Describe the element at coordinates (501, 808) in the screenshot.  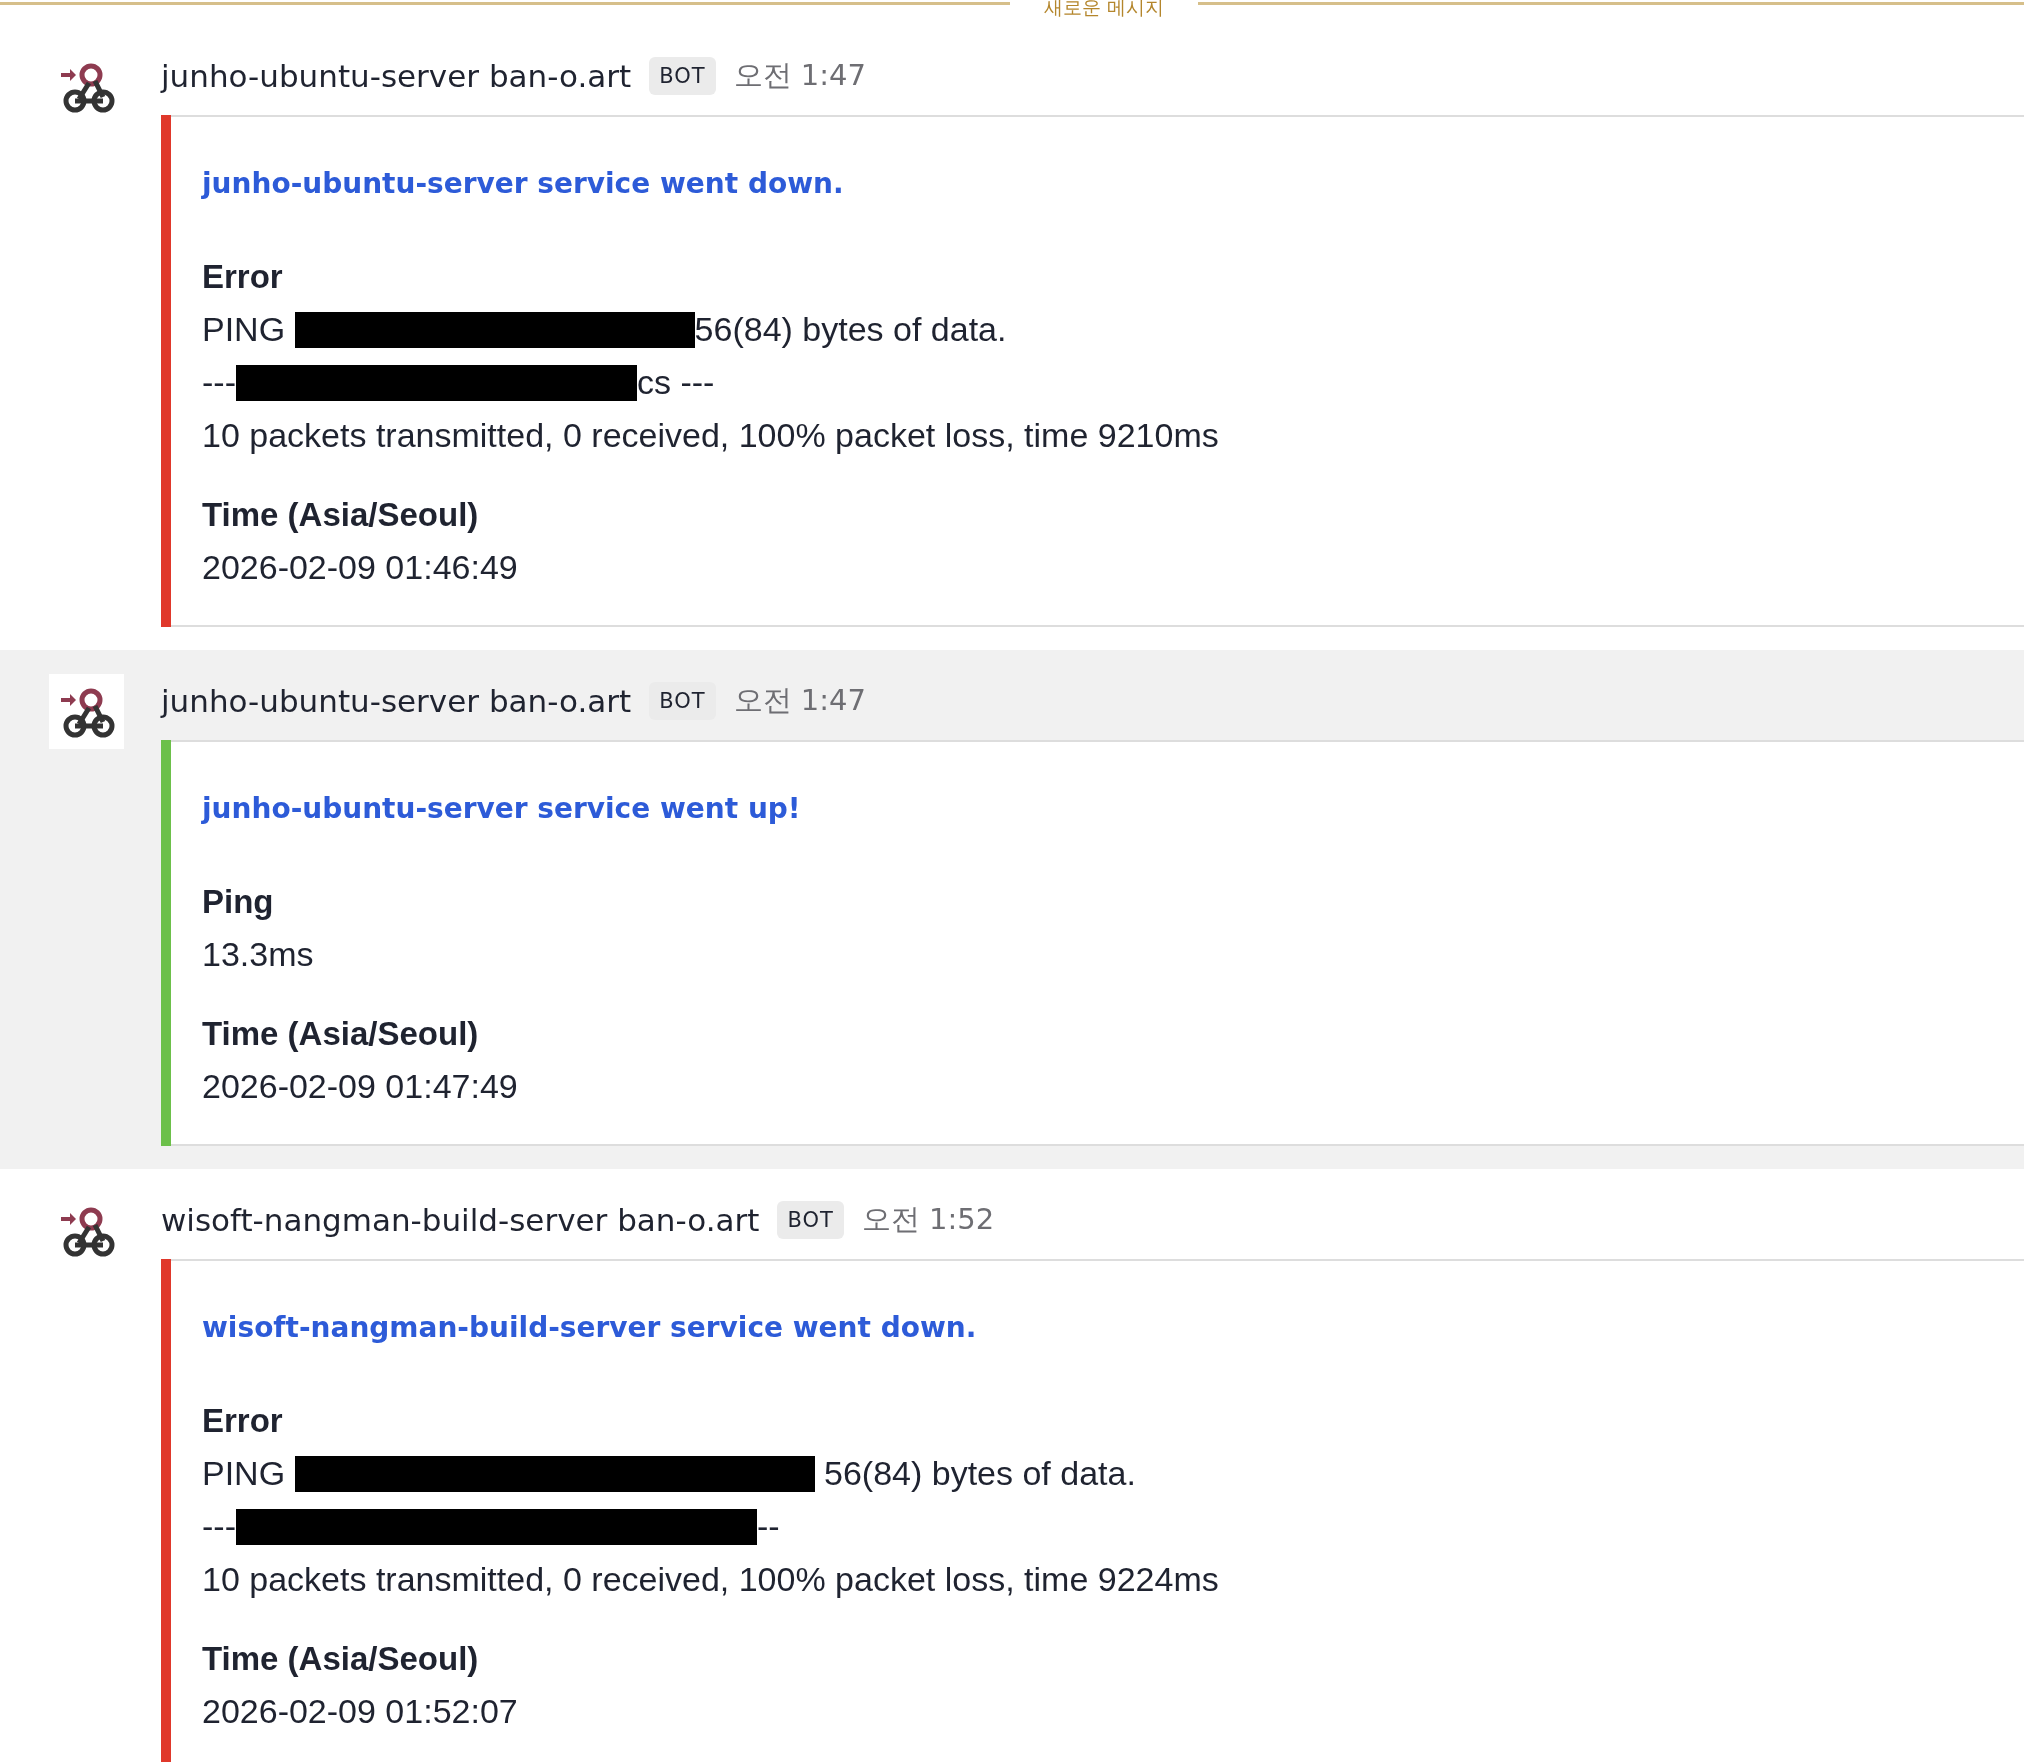
I see `alert-title-link: junho-ubuntu-server service went up!` at that location.